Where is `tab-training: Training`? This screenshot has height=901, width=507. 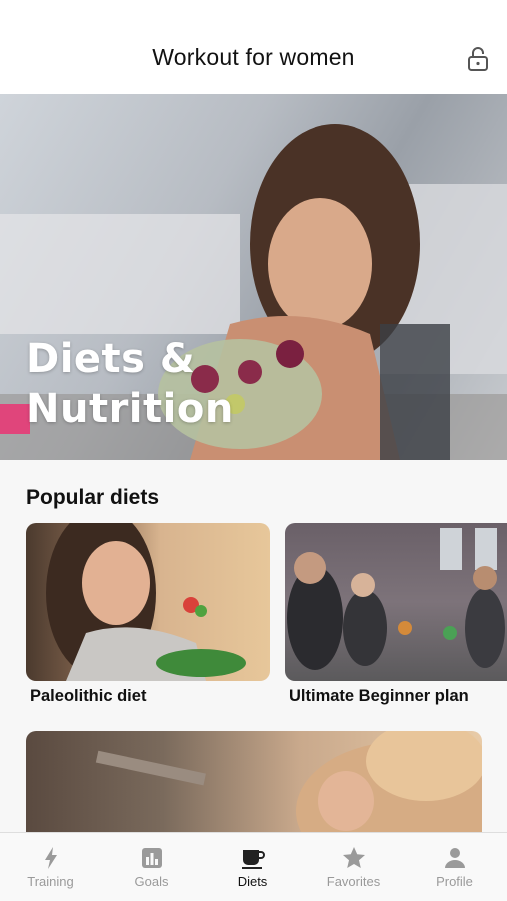 tab-training: Training is located at coordinates (50, 867).